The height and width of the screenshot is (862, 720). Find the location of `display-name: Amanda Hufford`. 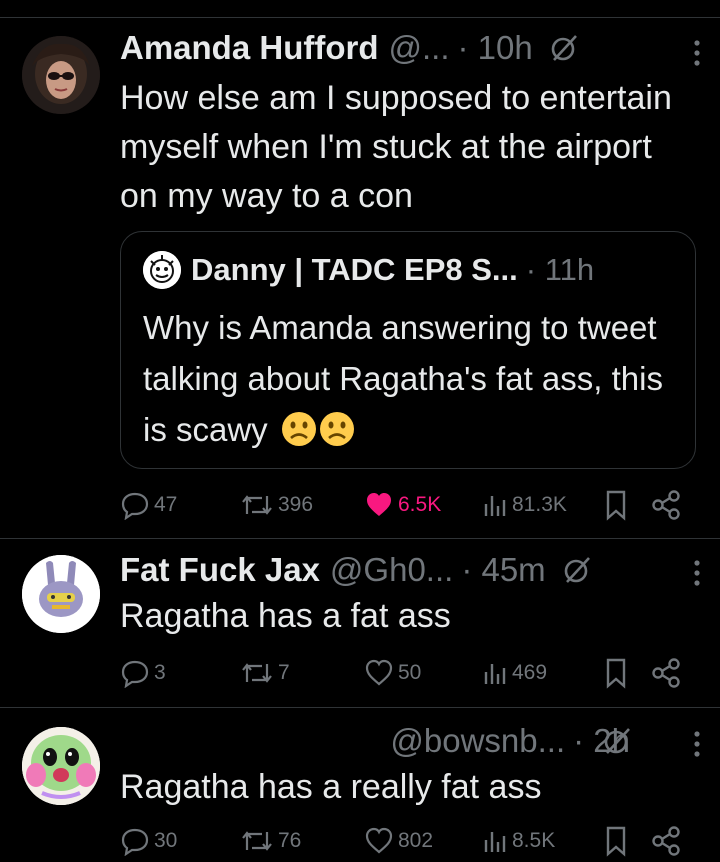

display-name: Amanda Hufford is located at coordinates (249, 48).